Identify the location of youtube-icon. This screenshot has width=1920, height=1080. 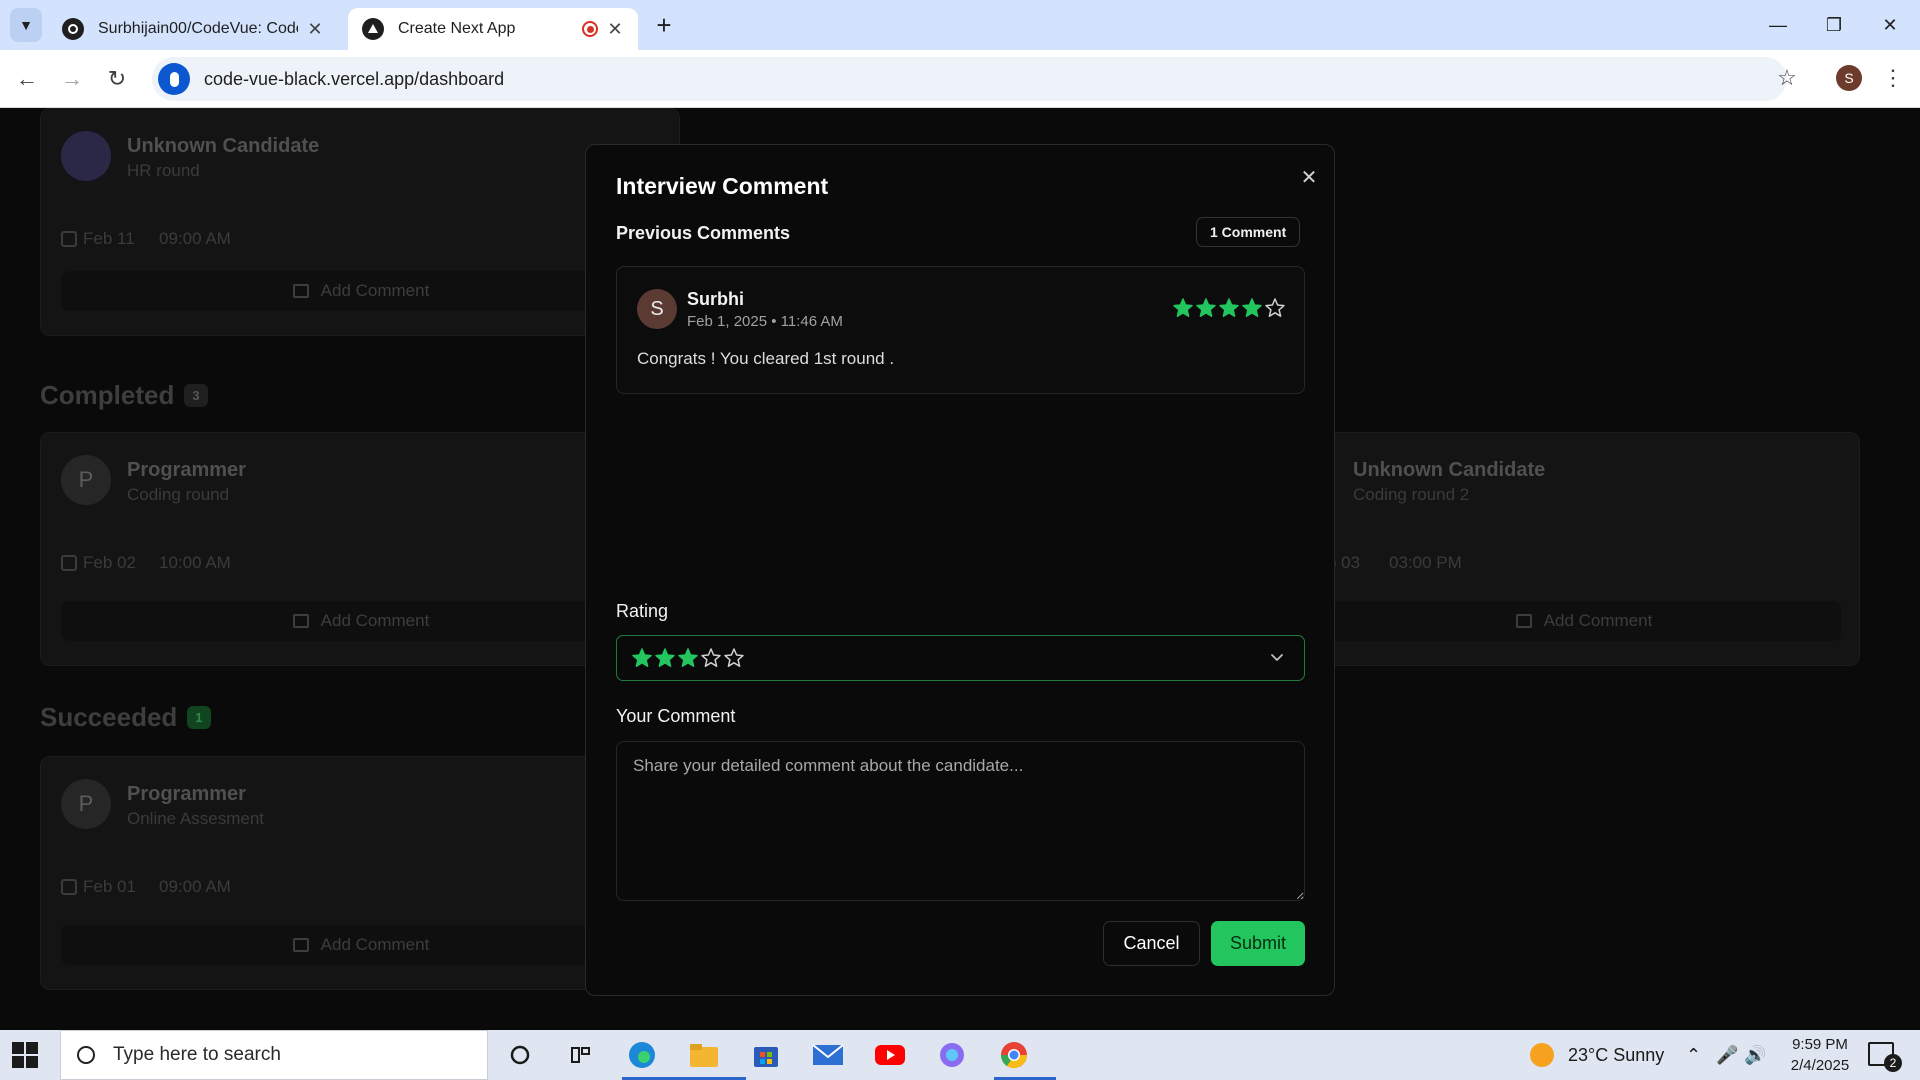
(890, 1055).